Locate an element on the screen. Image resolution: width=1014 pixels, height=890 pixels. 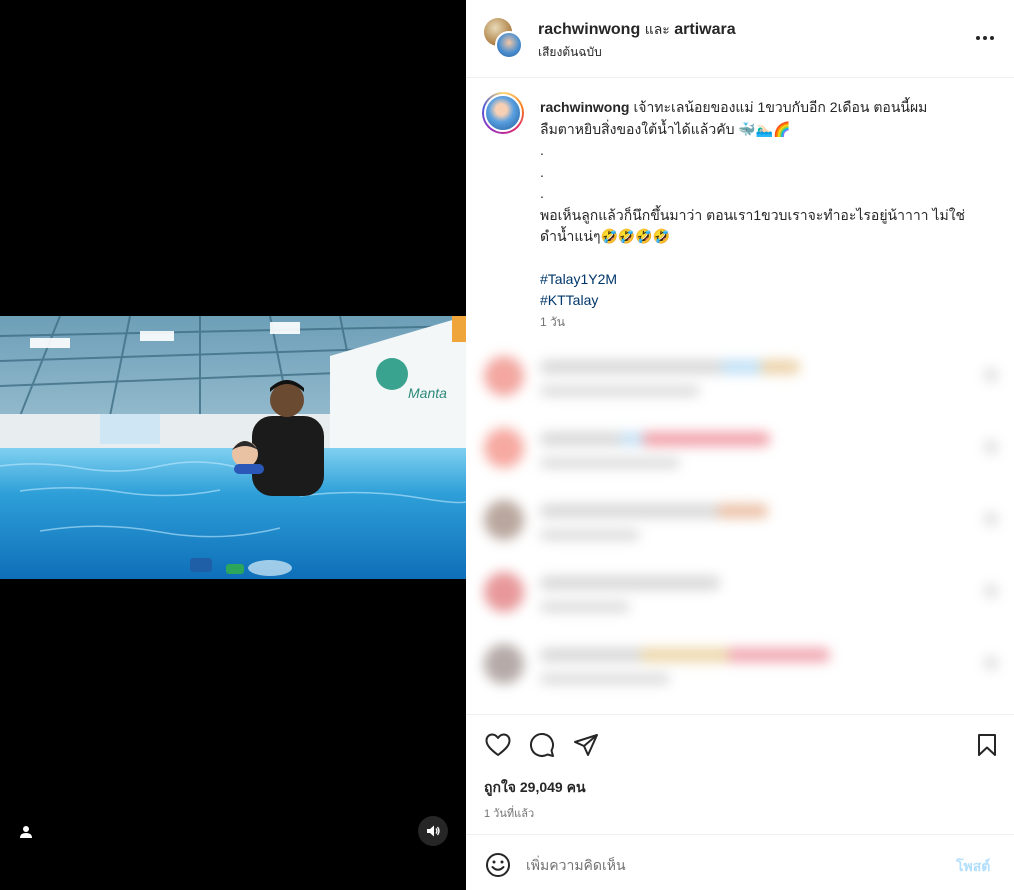
more-icon is located at coordinates (985, 38).